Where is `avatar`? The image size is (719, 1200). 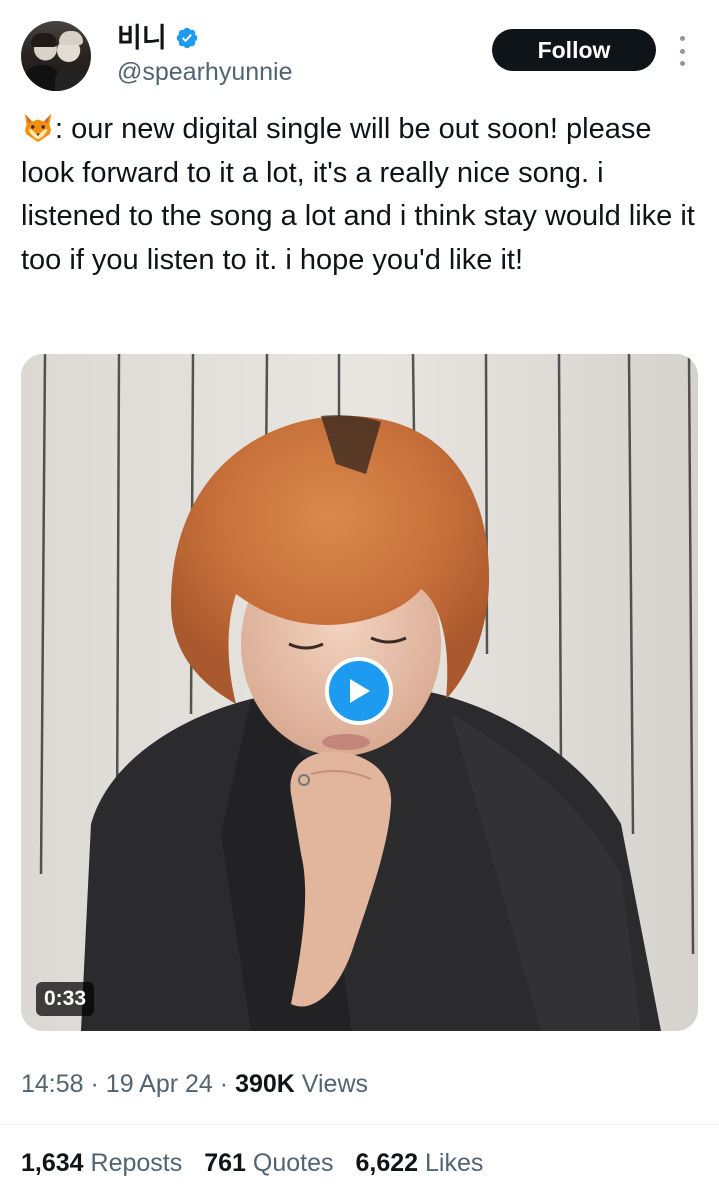
avatar is located at coordinates (56, 56).